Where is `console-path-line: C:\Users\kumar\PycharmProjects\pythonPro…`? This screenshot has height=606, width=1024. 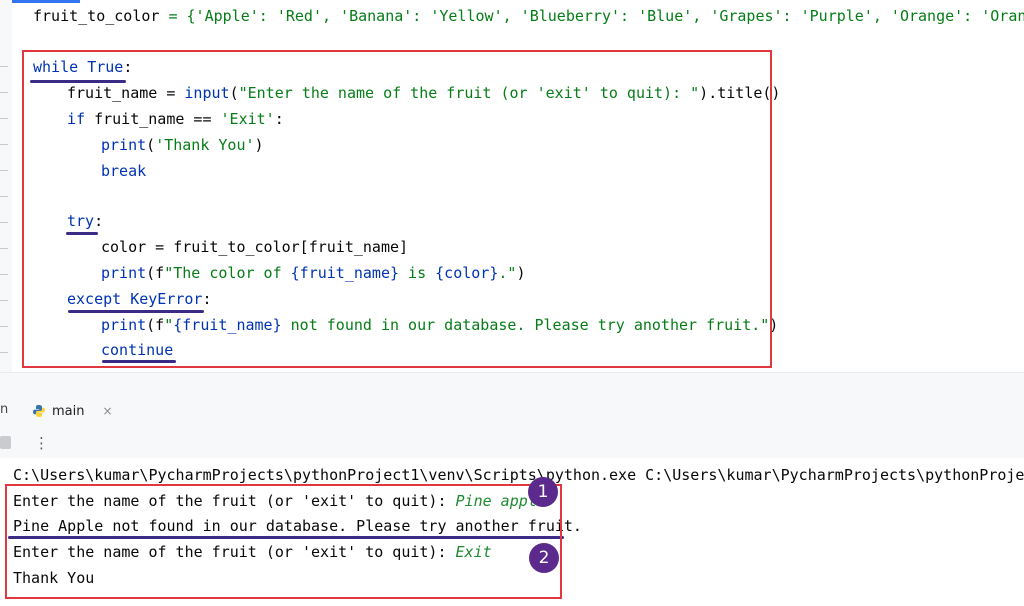
console-path-line: C:\Users\kumar\PycharmProjects\pythonPro… is located at coordinates (518, 475).